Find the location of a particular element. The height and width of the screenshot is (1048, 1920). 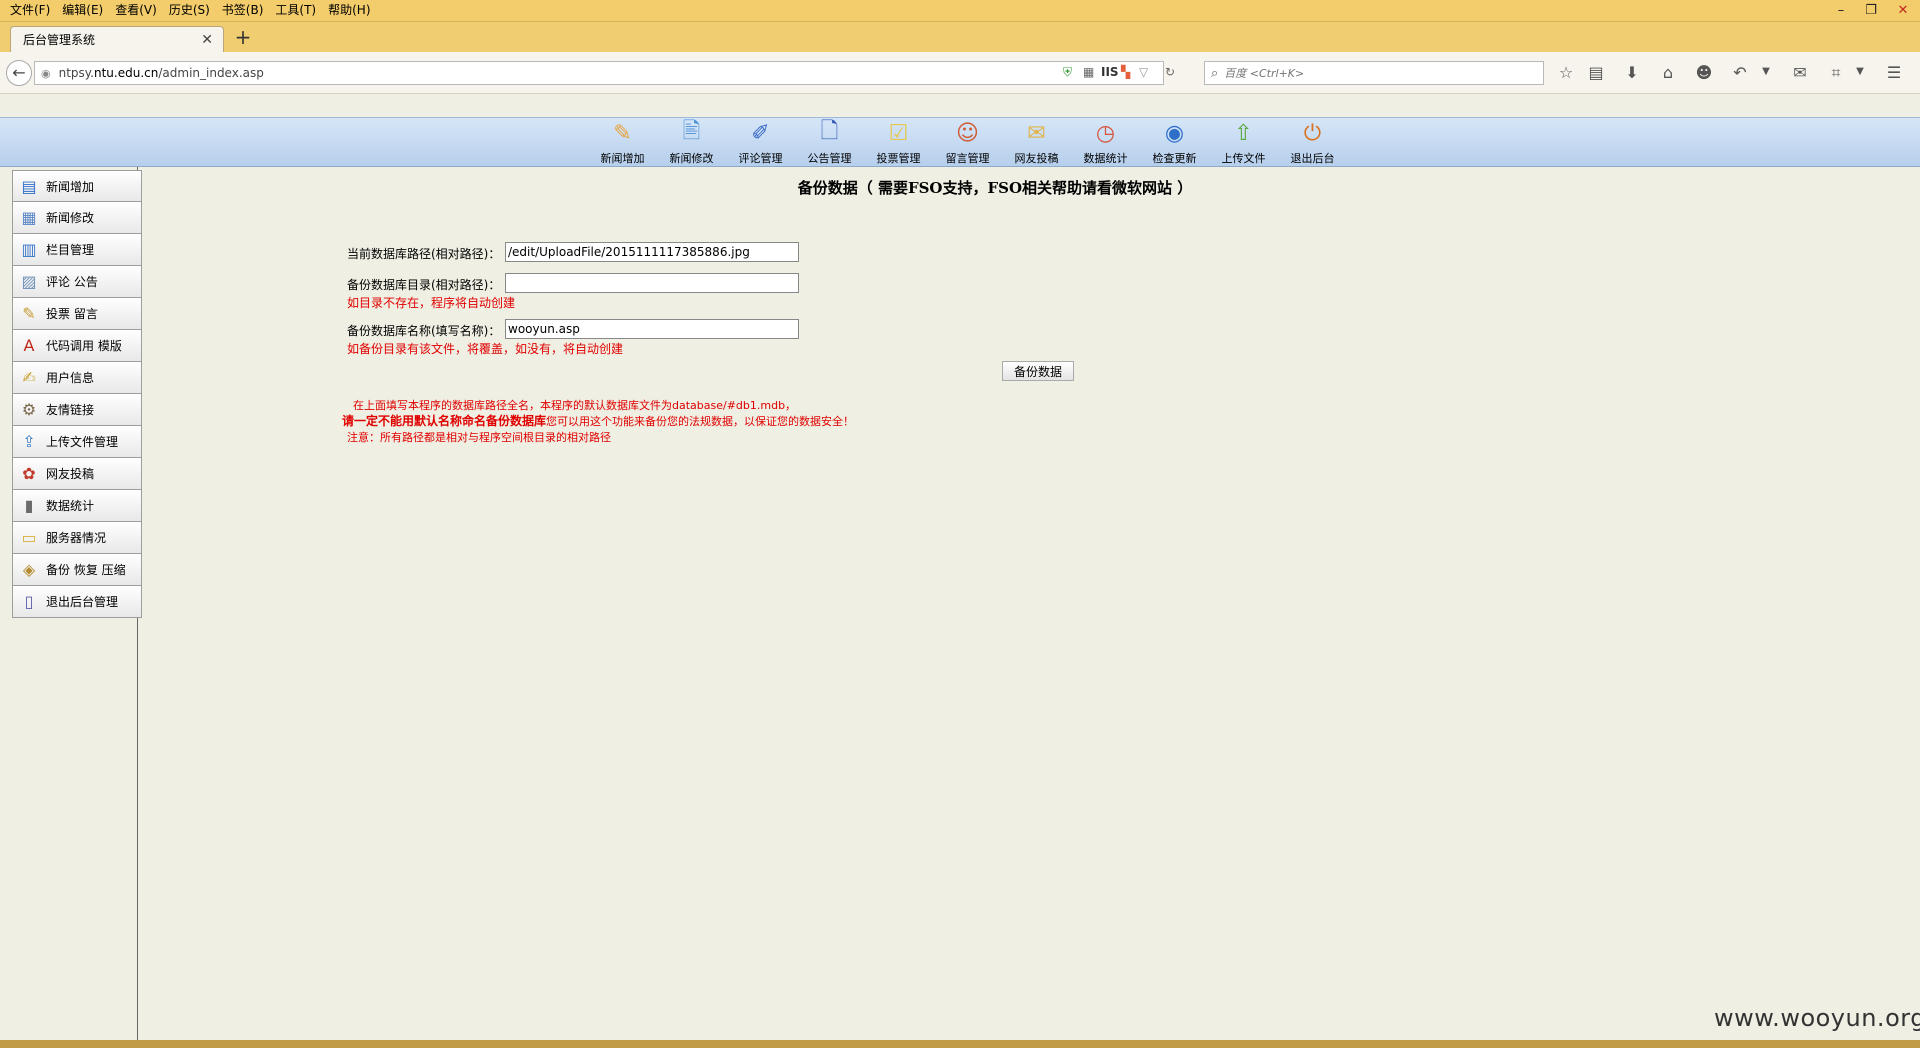

topnav-item-label: 新闻增加 is located at coordinates (622, 158).